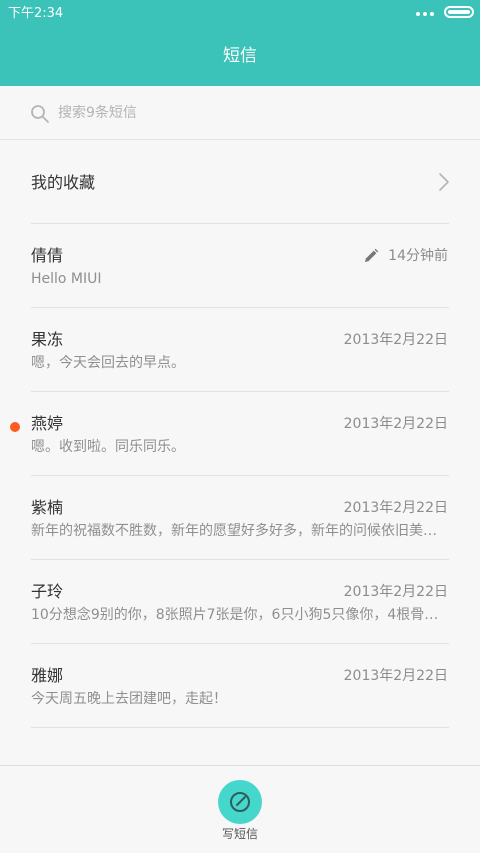 This screenshot has width=480, height=853. I want to click on battery-icon, so click(459, 12).